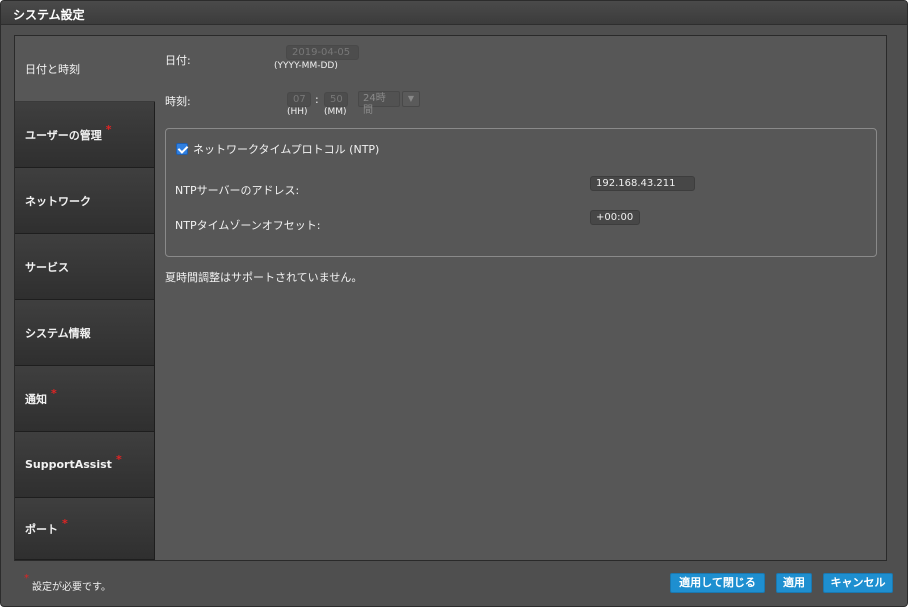 The image size is (908, 607). Describe the element at coordinates (85, 529) in the screenshot. I see `sidebar-item-ports: ポート *` at that location.